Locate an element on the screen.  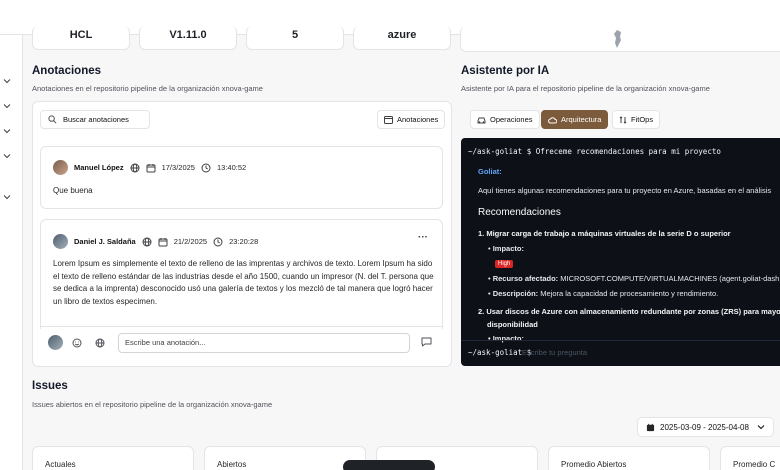
date-range-label: 2025-03-09 - 2025-04-08 is located at coordinates (704, 427).